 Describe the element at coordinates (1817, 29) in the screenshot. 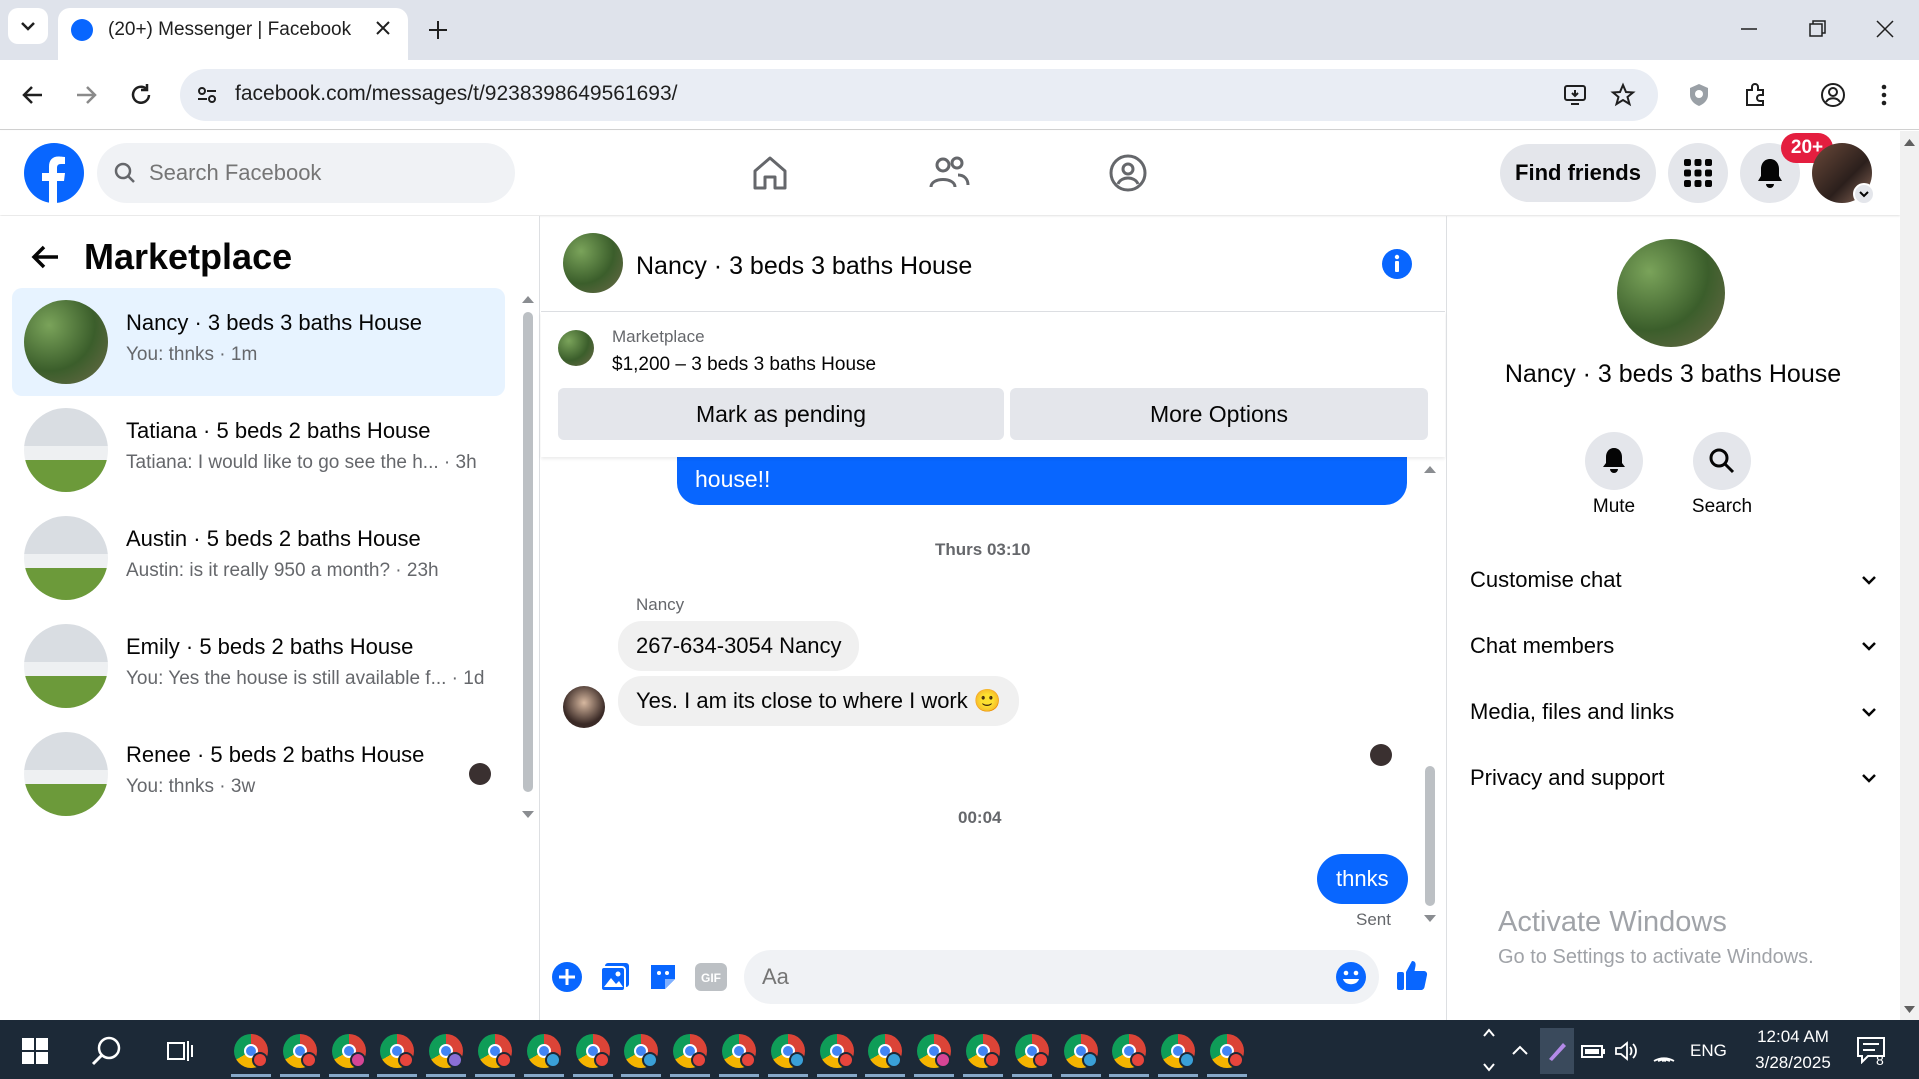

I see `restore-icon` at that location.